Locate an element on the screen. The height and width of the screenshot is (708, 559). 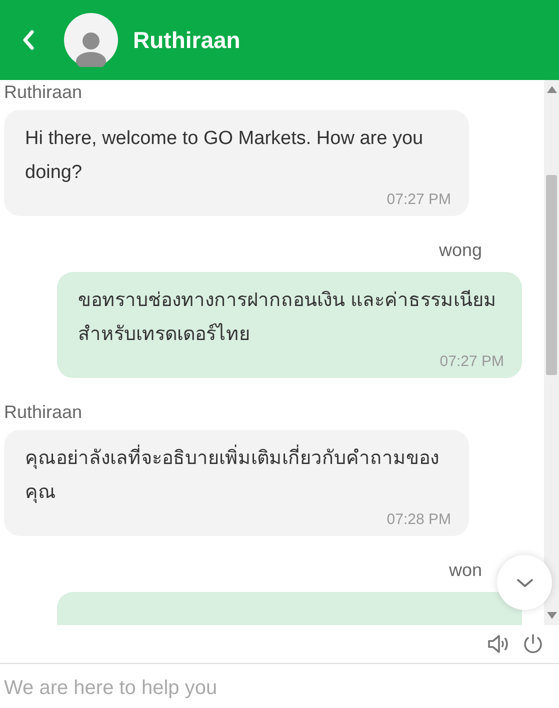
message-text: คุณอย่าลังเลที่จะอธิบายเพิ่มเติมเกี่ยวกับคำถามของคุณ is located at coordinates (238, 476).